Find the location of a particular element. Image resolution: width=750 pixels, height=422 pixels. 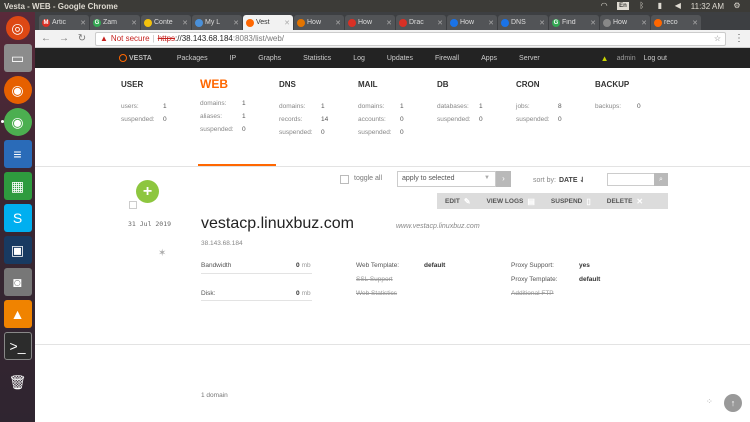

stats-web-title: WEB is located at coordinates (239, 84).